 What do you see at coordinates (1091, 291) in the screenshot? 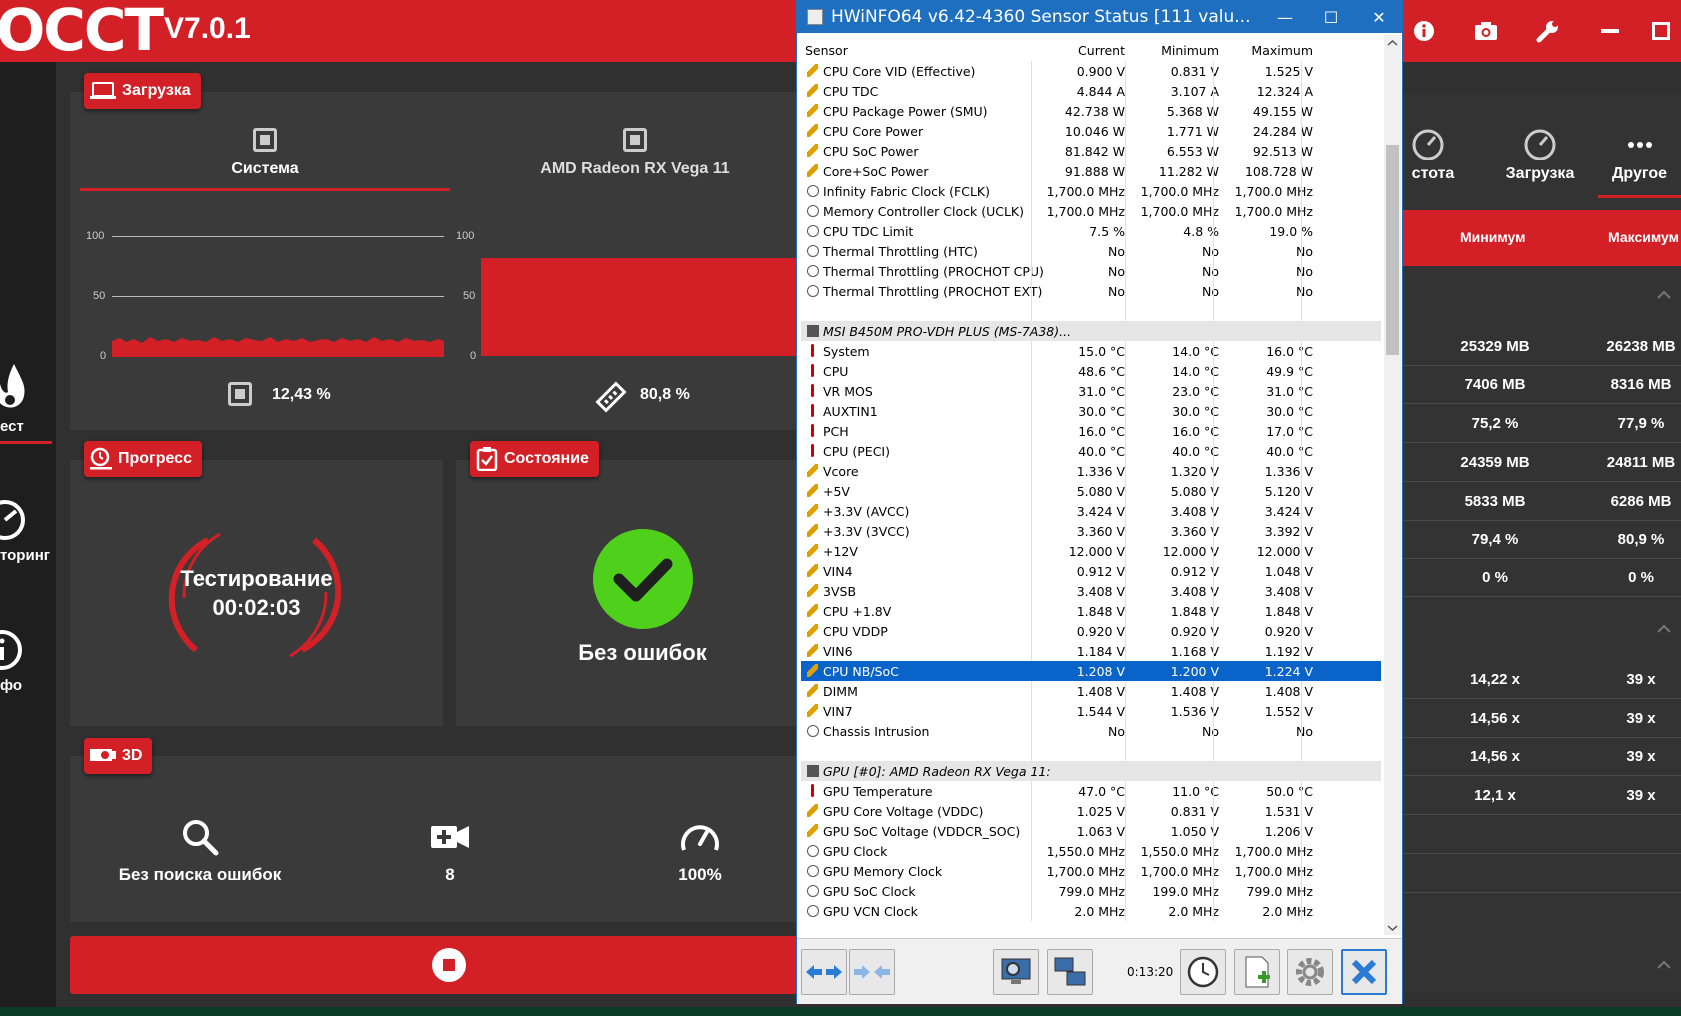
I see `sensor-row: Thermal Throttling (PROCHOT EXT) No No No` at bounding box center [1091, 291].